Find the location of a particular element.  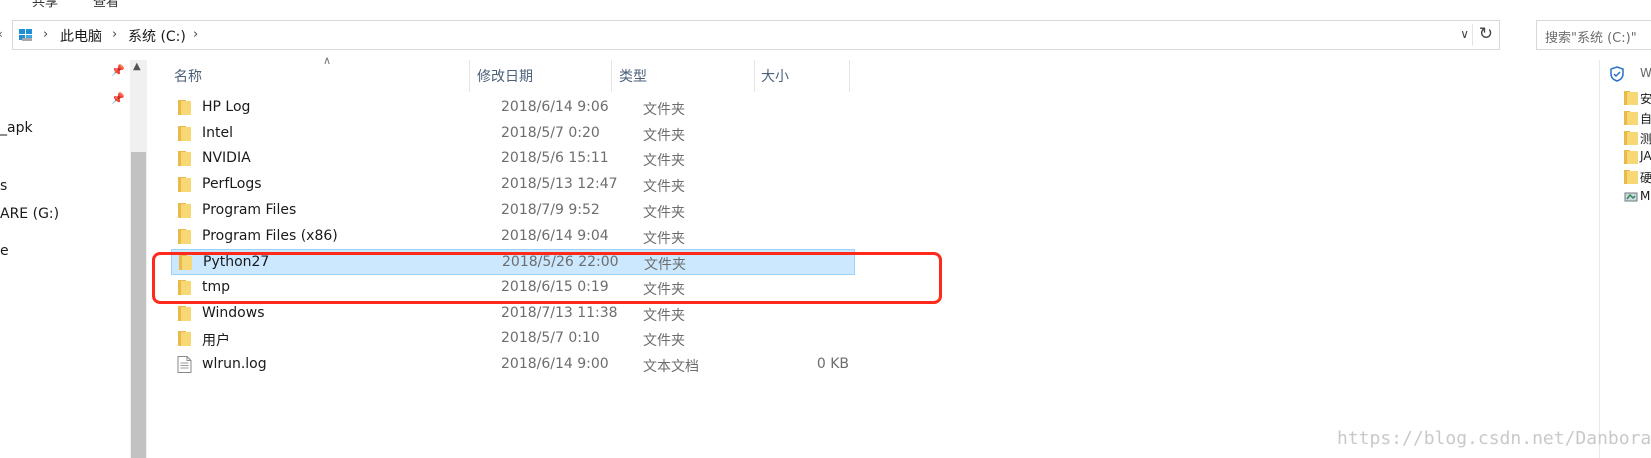

nav-item: s is located at coordinates (3, 186).